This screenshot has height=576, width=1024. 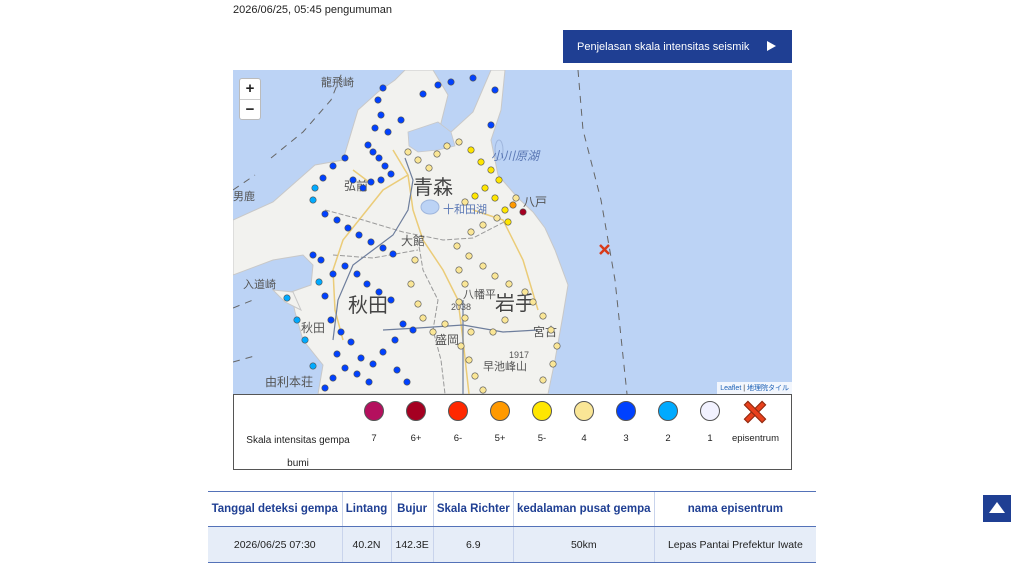 What do you see at coordinates (755, 438) in the screenshot?
I see `legend-label: episentrum` at bounding box center [755, 438].